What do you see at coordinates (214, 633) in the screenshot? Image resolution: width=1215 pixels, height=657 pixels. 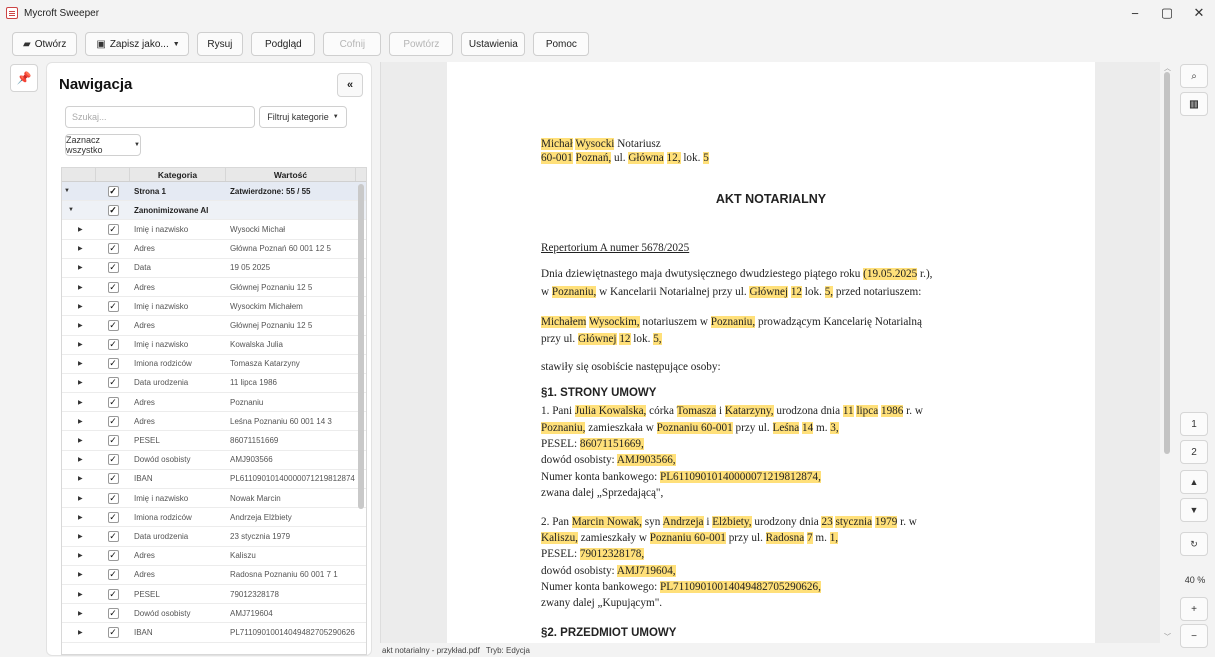 I see `table-row: ▶ ✓ IBAN PL71109010014049482705290626` at bounding box center [214, 633].